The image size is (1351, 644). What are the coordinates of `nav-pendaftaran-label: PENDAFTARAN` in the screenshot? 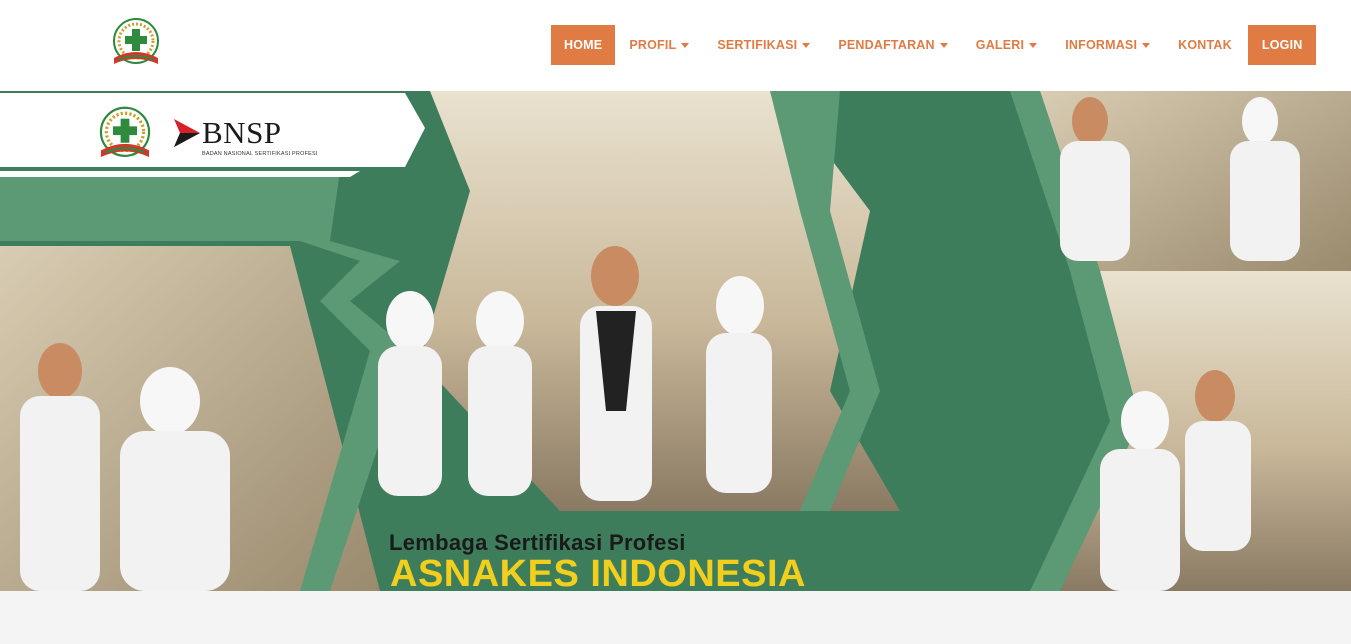 It's located at (886, 45).